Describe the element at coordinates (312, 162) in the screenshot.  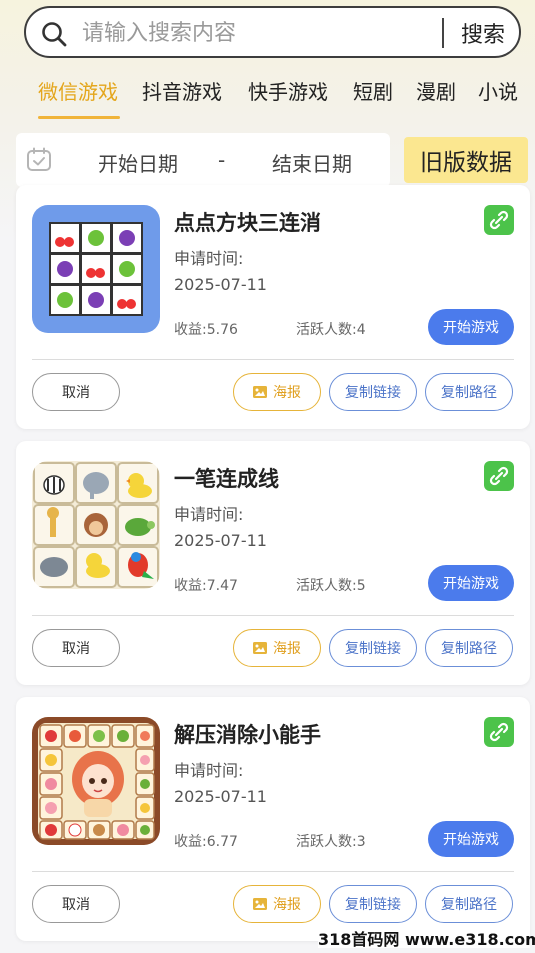
I see `end-date-field: 结束日期` at that location.